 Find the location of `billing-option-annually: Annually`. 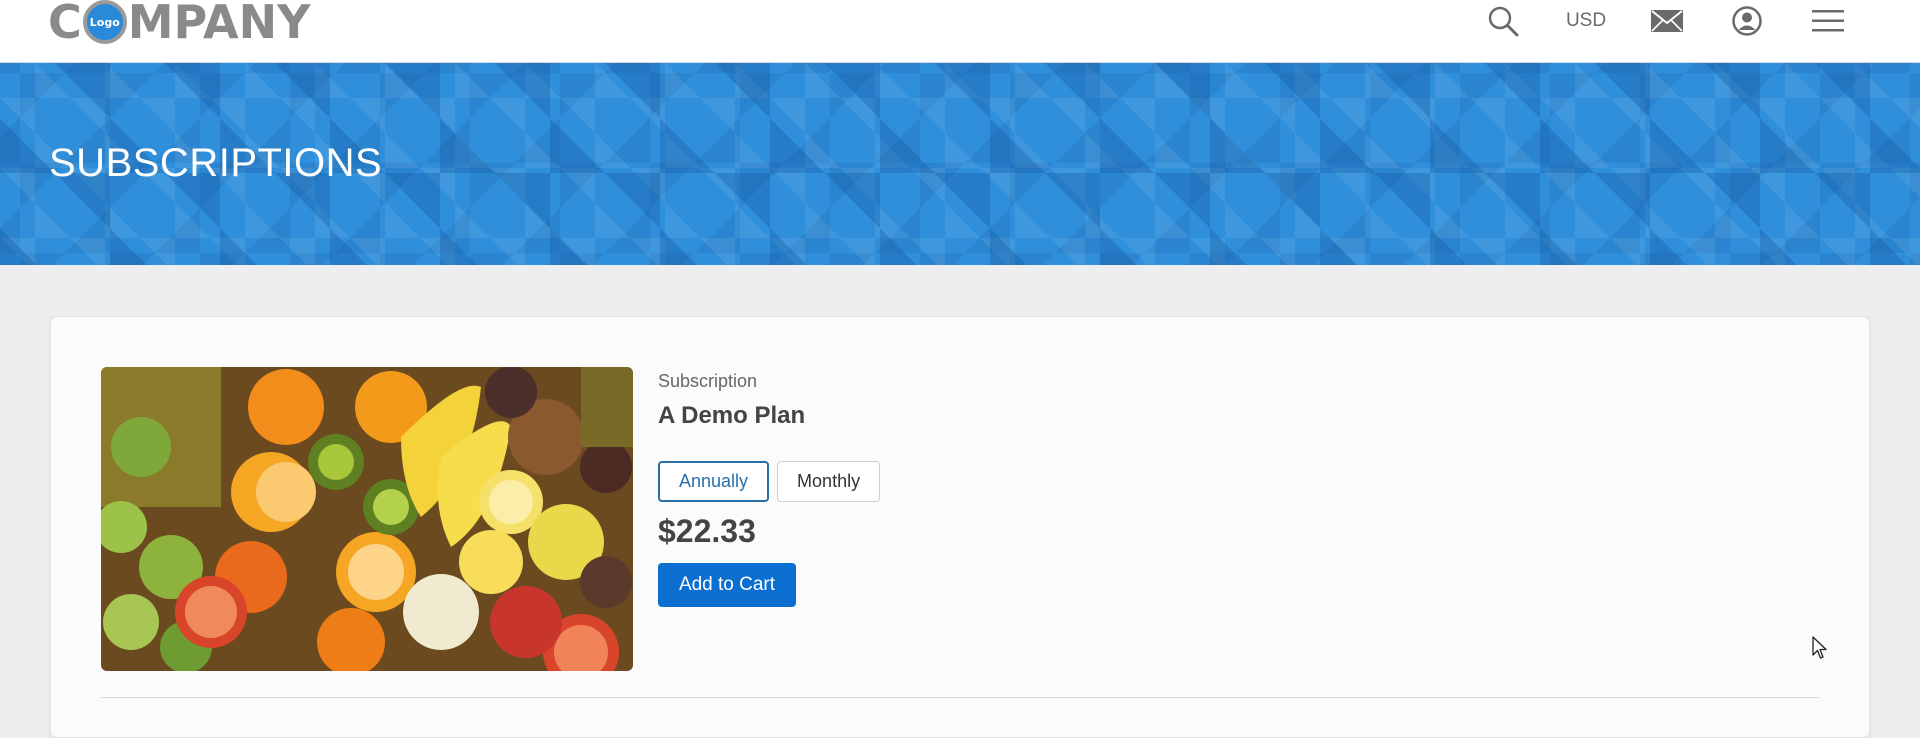

billing-option-annually: Annually is located at coordinates (714, 481).